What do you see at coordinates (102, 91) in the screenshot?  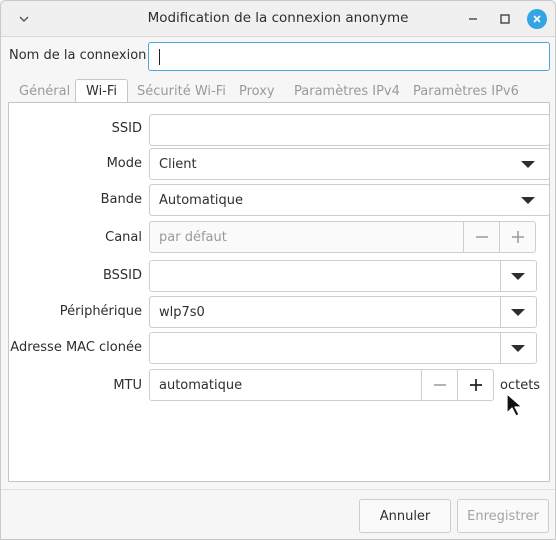 I see `tab-wifi: Wi-Fi` at bounding box center [102, 91].